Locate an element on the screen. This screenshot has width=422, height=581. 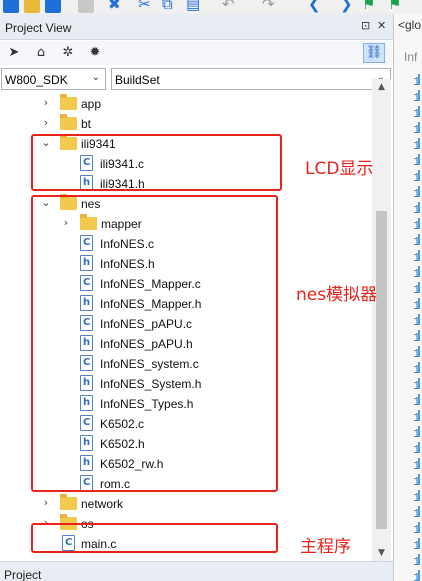
editor-tab: <glo is located at coordinates (409, 25).